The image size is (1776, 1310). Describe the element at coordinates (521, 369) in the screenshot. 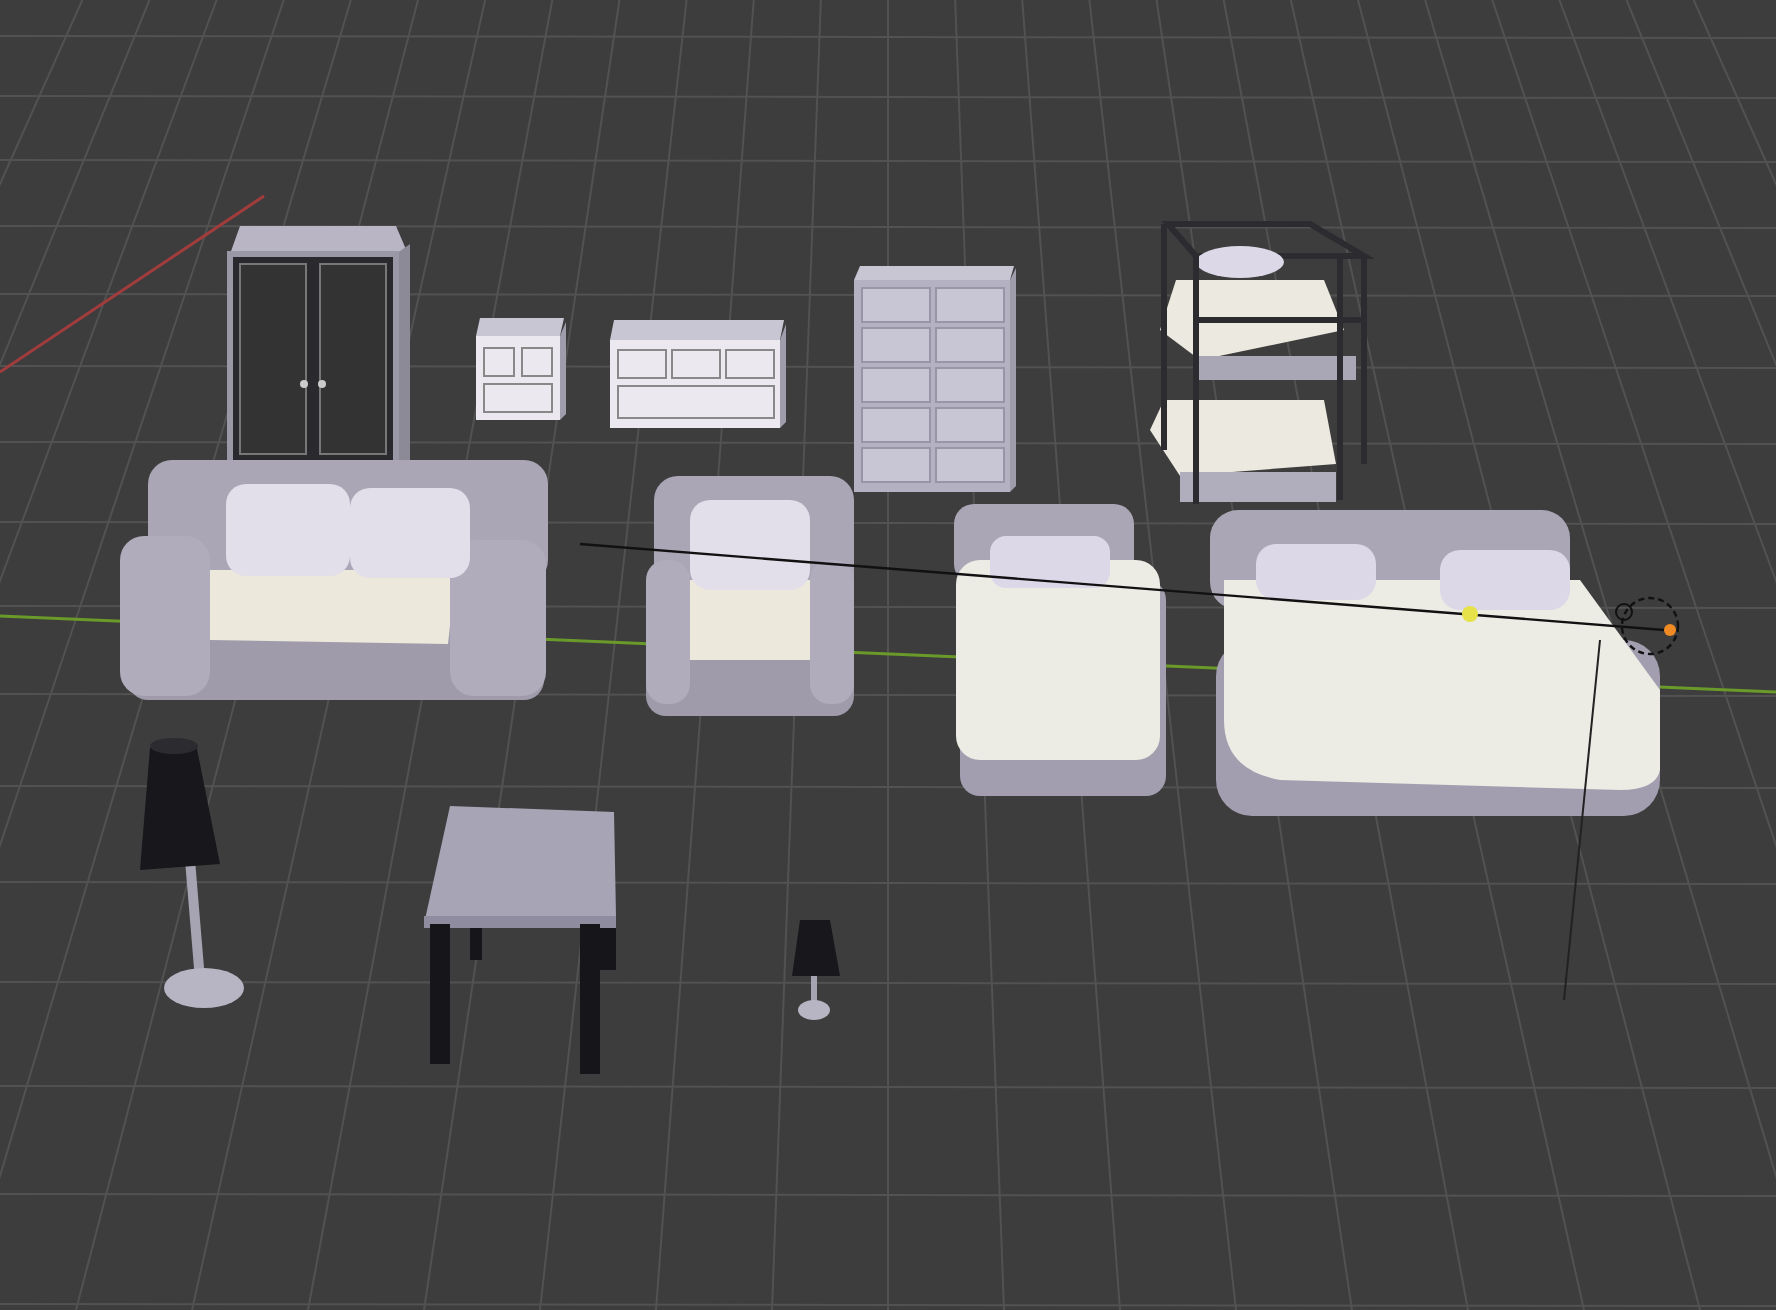

I see `nightstand-drawing` at that location.